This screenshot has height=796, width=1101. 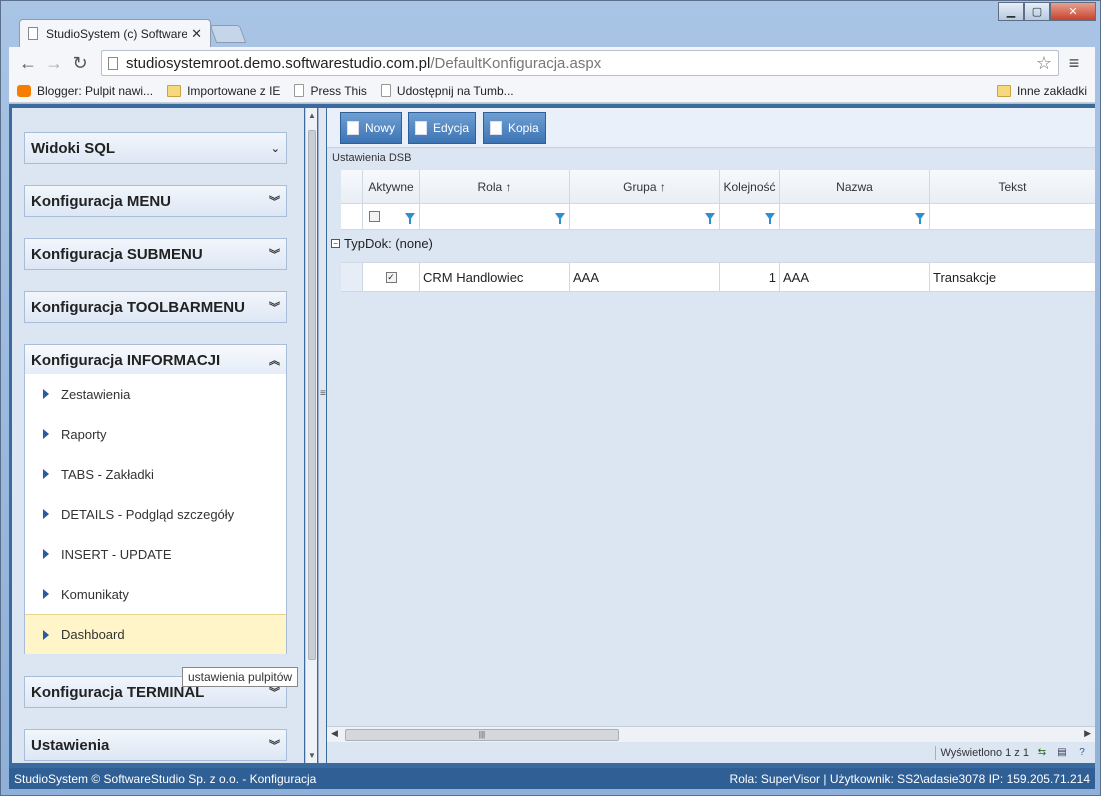 What do you see at coordinates (711, 734) in the screenshot?
I see `grid-horizontal-scrollbar: ◀ ||| ▶` at bounding box center [711, 734].